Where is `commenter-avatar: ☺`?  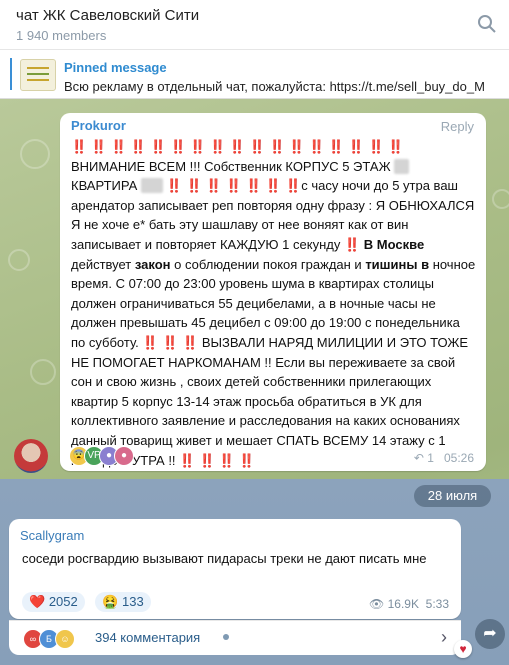
commenter-avatar: ☺ is located at coordinates (65, 639).